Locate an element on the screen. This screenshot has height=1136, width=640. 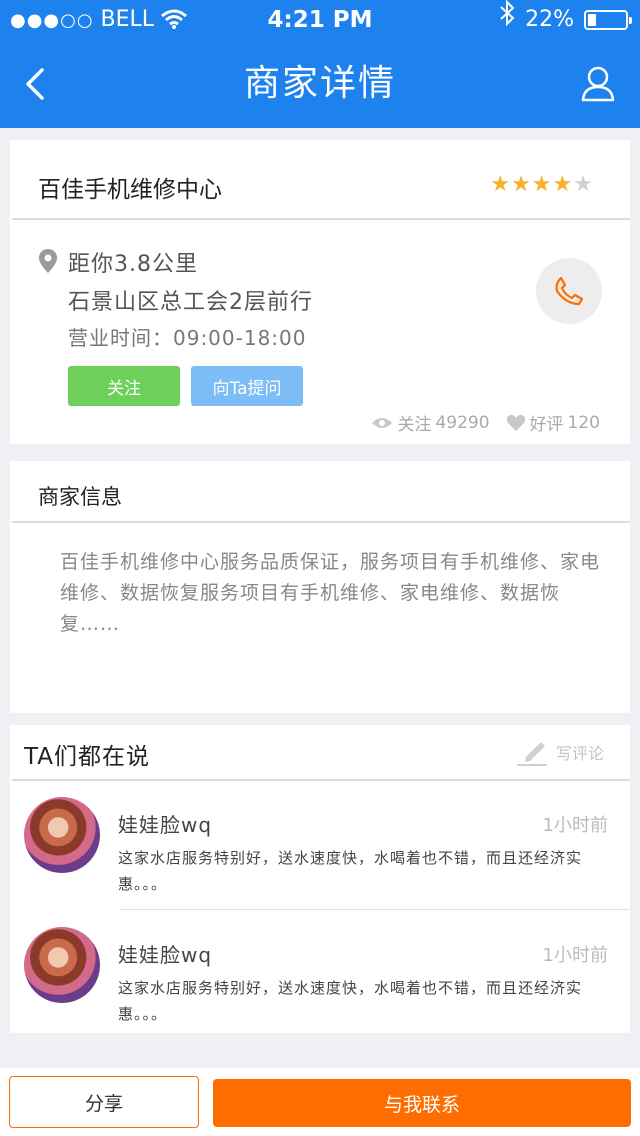
phone-icon is located at coordinates (569, 291).